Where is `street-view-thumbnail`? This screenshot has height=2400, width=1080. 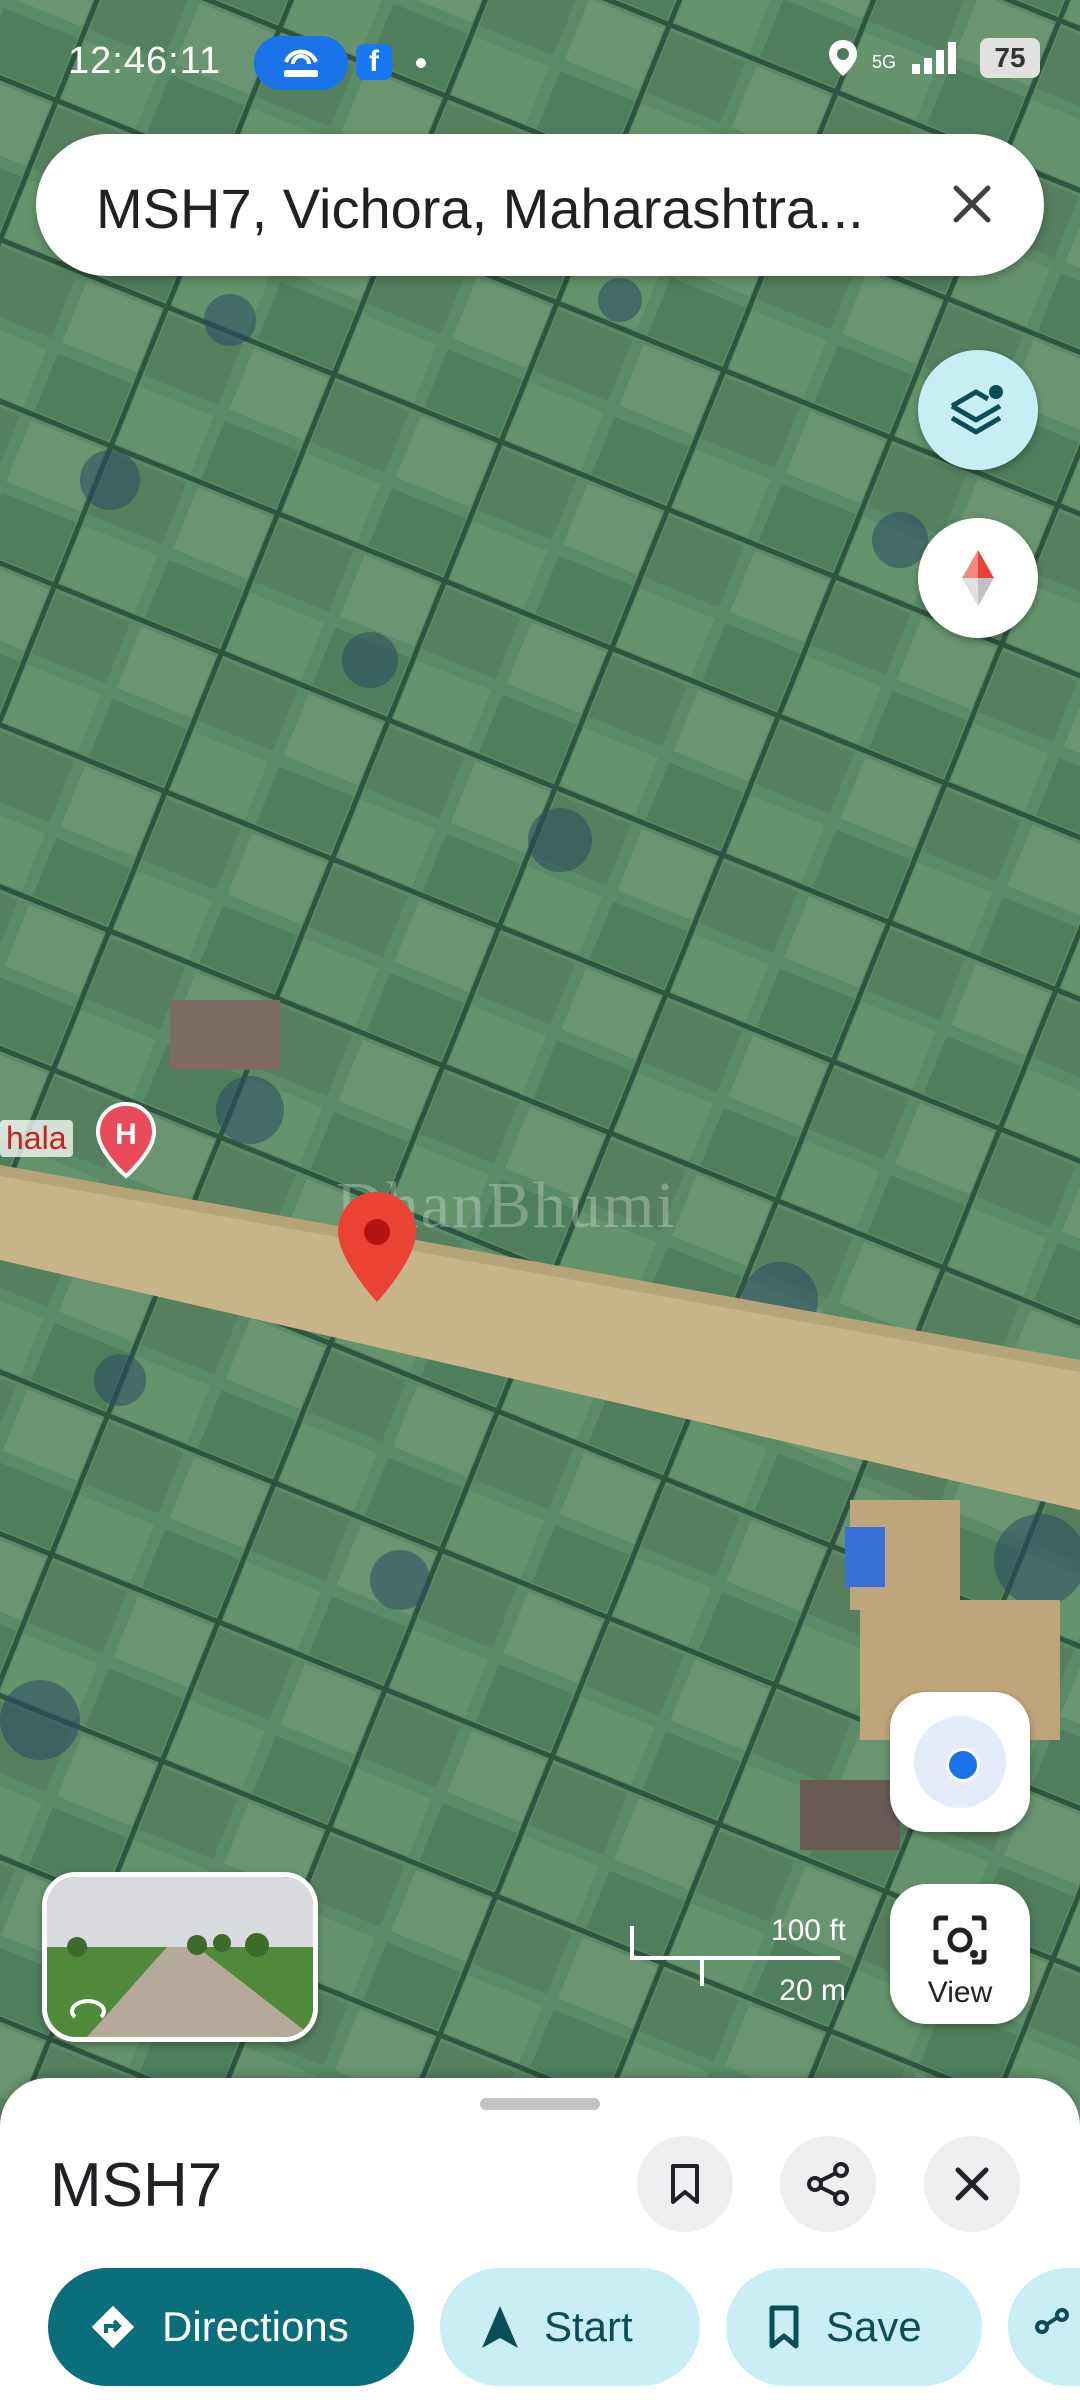
street-view-thumbnail is located at coordinates (180, 1957).